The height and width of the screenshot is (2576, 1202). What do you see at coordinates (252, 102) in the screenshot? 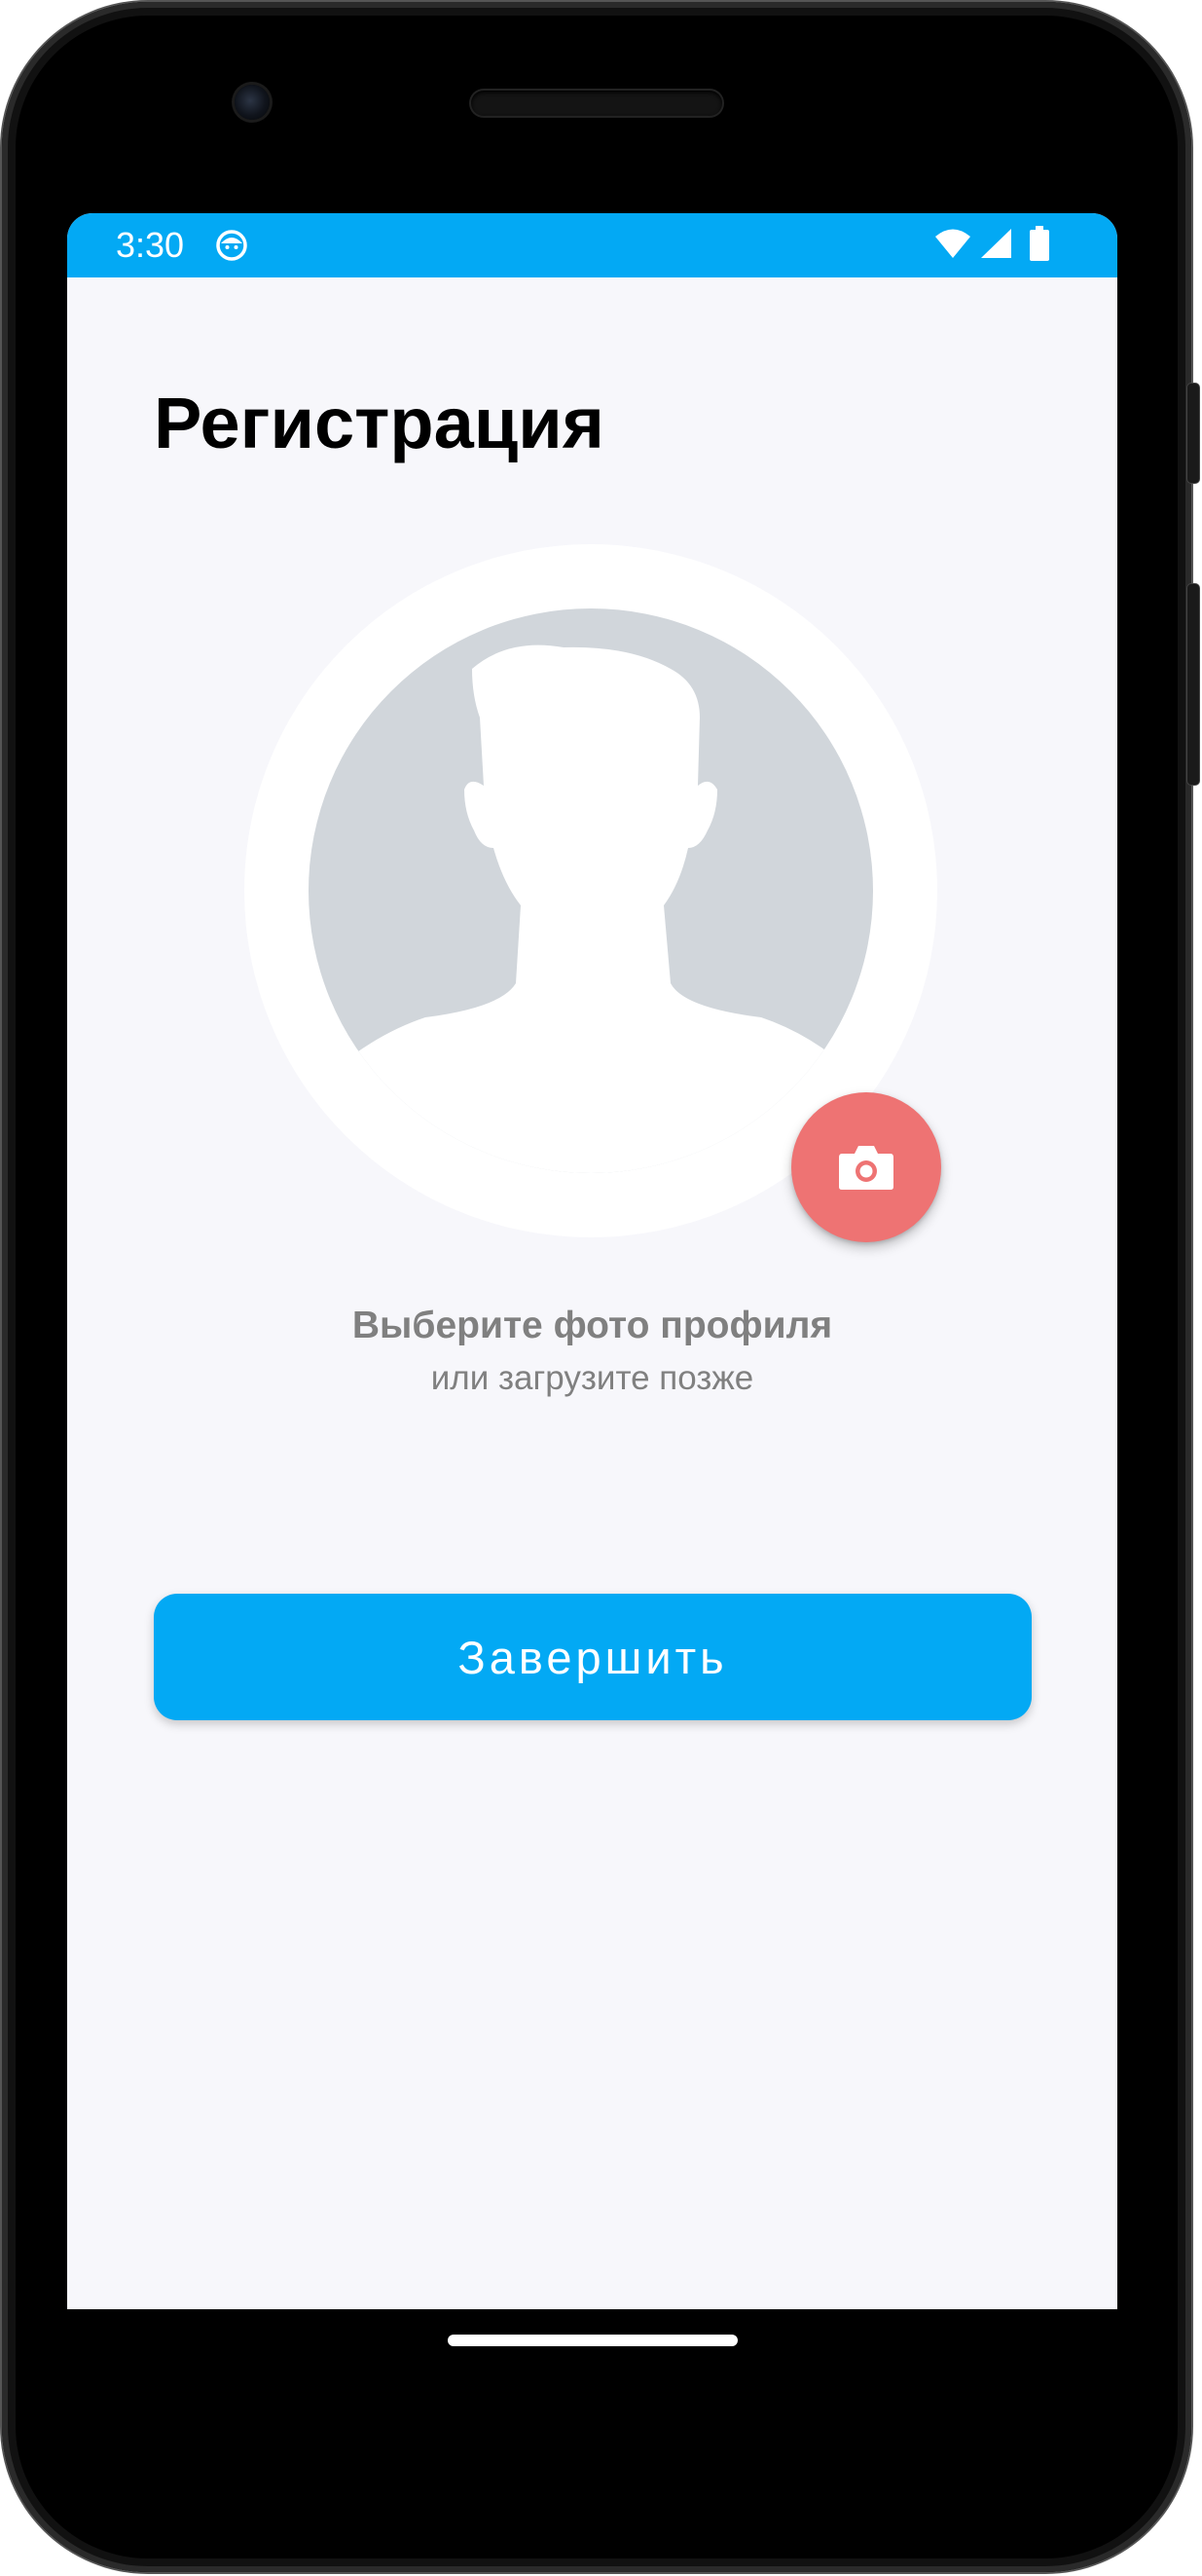
I see `front-camera` at bounding box center [252, 102].